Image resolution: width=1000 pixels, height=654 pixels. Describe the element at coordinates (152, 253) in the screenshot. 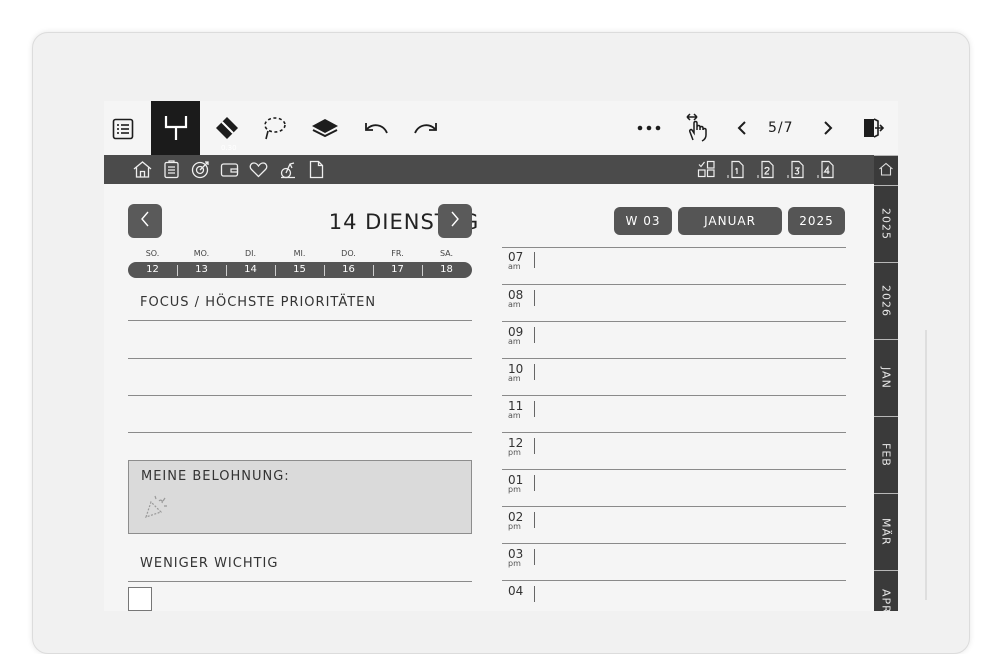

I see `weekday-label: SO.` at that location.